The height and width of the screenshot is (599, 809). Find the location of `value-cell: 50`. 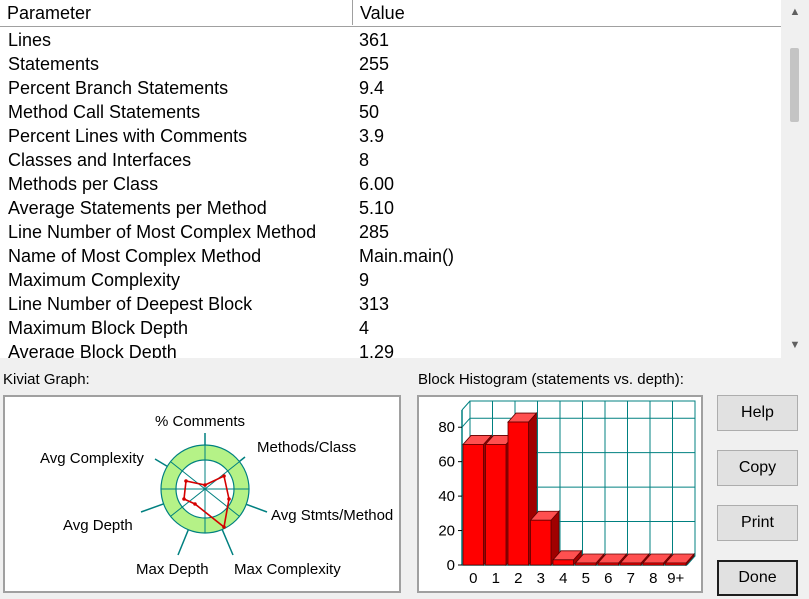

value-cell: 50 is located at coordinates (369, 112).